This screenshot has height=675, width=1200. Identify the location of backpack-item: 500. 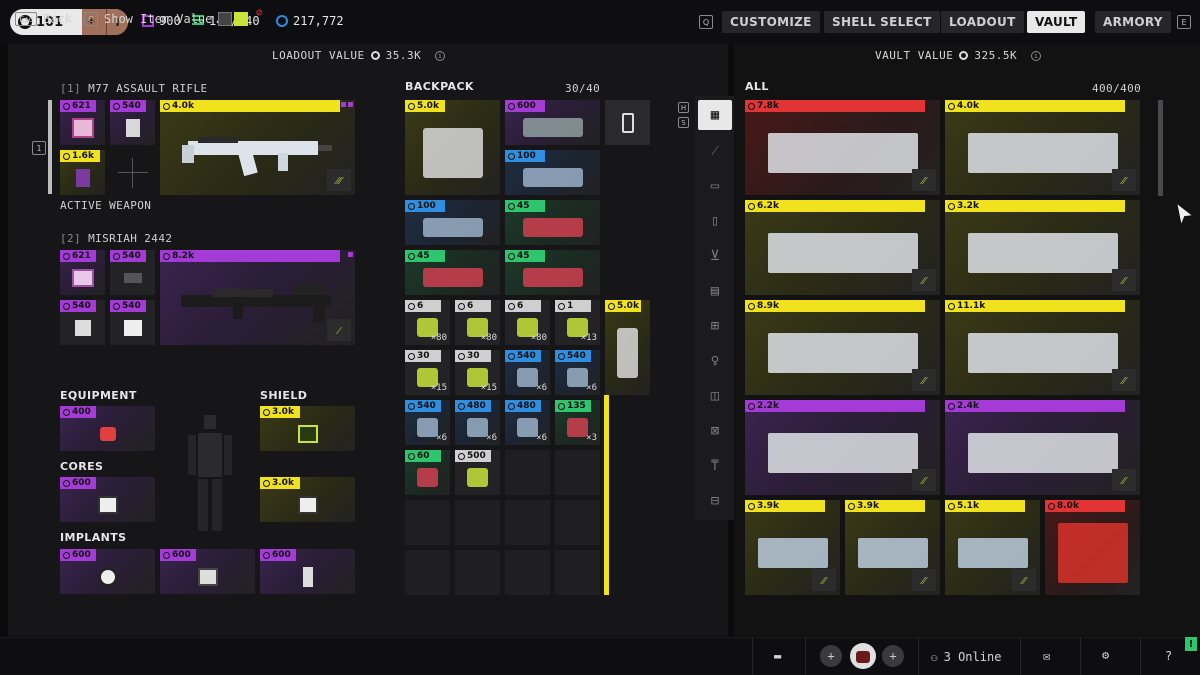
(477, 472).